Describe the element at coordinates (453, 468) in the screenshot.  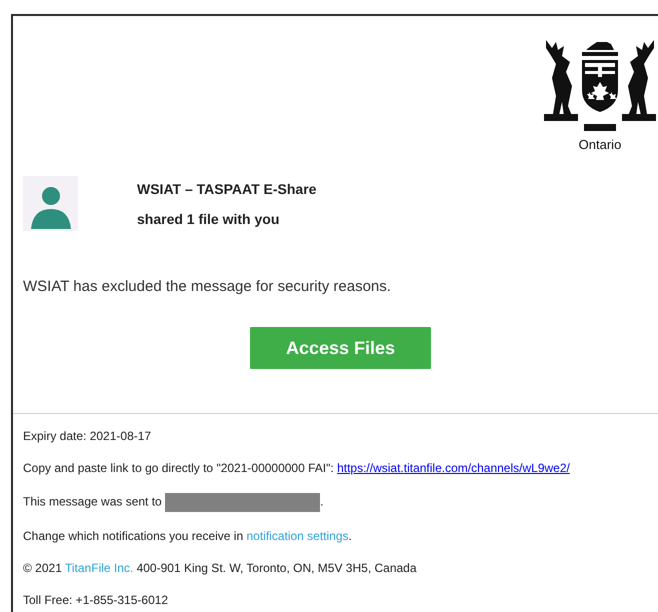
I see `channel-link: https://wsiat.titanfile.com/channels/wL9we2/` at that location.